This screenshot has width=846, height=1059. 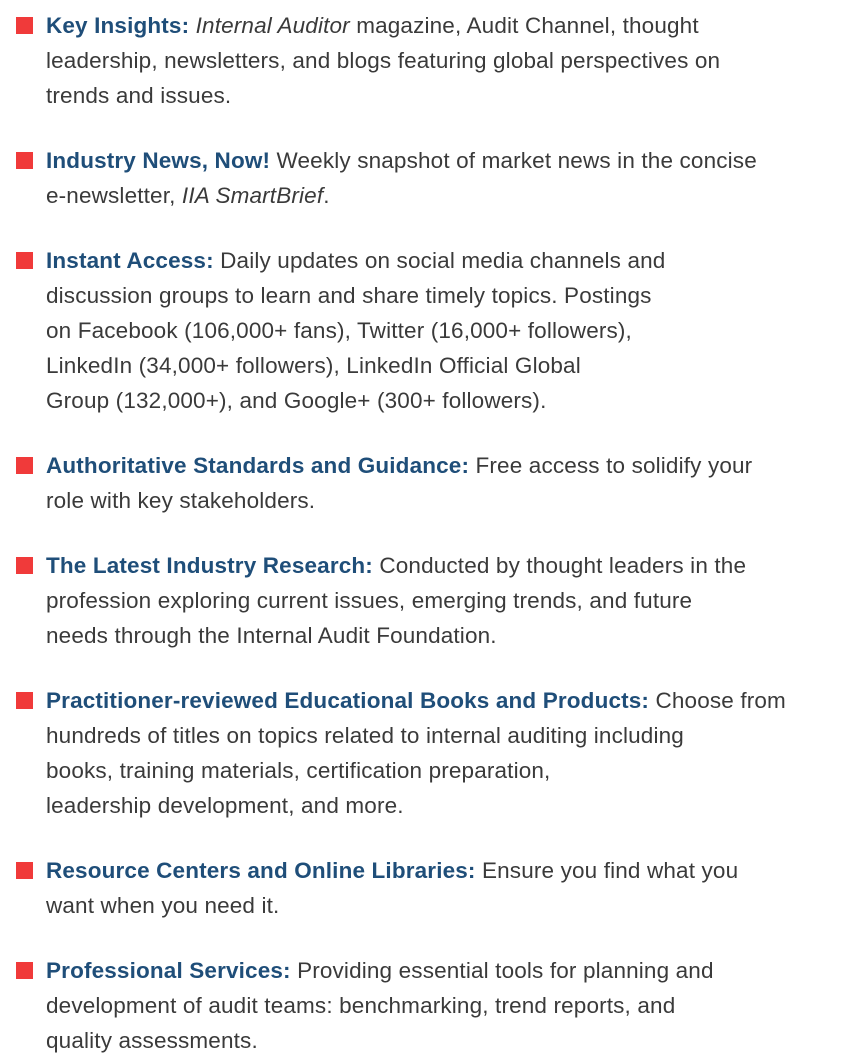 I want to click on benefit-title: Professional Services:, so click(x=168, y=970).